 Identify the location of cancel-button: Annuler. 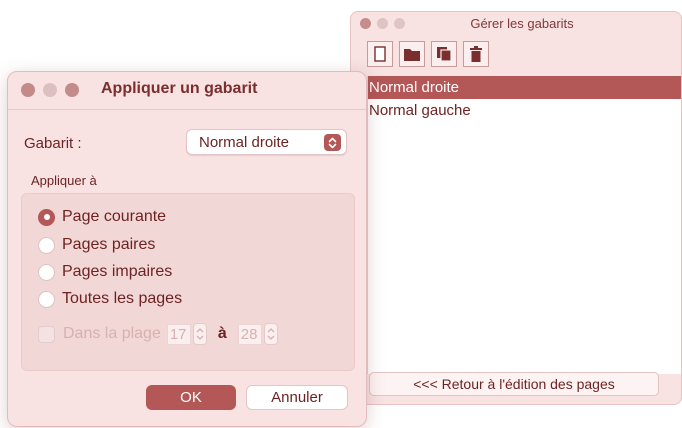
(297, 397).